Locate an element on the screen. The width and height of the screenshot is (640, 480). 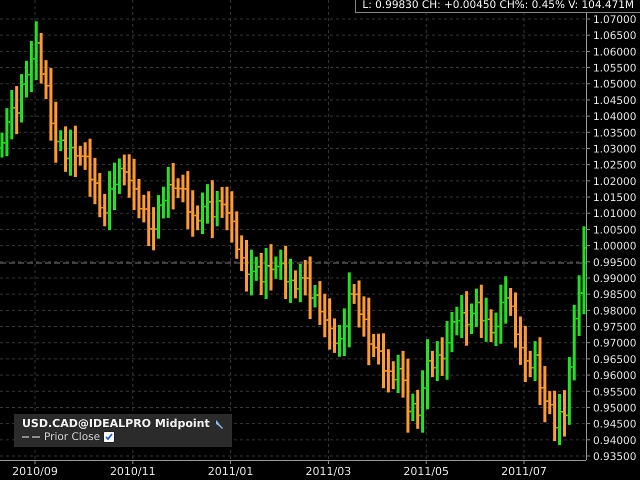
x-axis-label: 2010/11 is located at coordinates (133, 471).